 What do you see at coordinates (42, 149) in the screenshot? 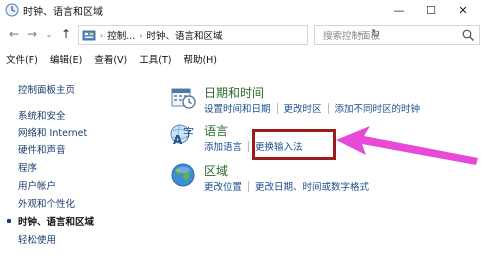
I see `sidebar-item-hardware-sound: 硬件和声音` at bounding box center [42, 149].